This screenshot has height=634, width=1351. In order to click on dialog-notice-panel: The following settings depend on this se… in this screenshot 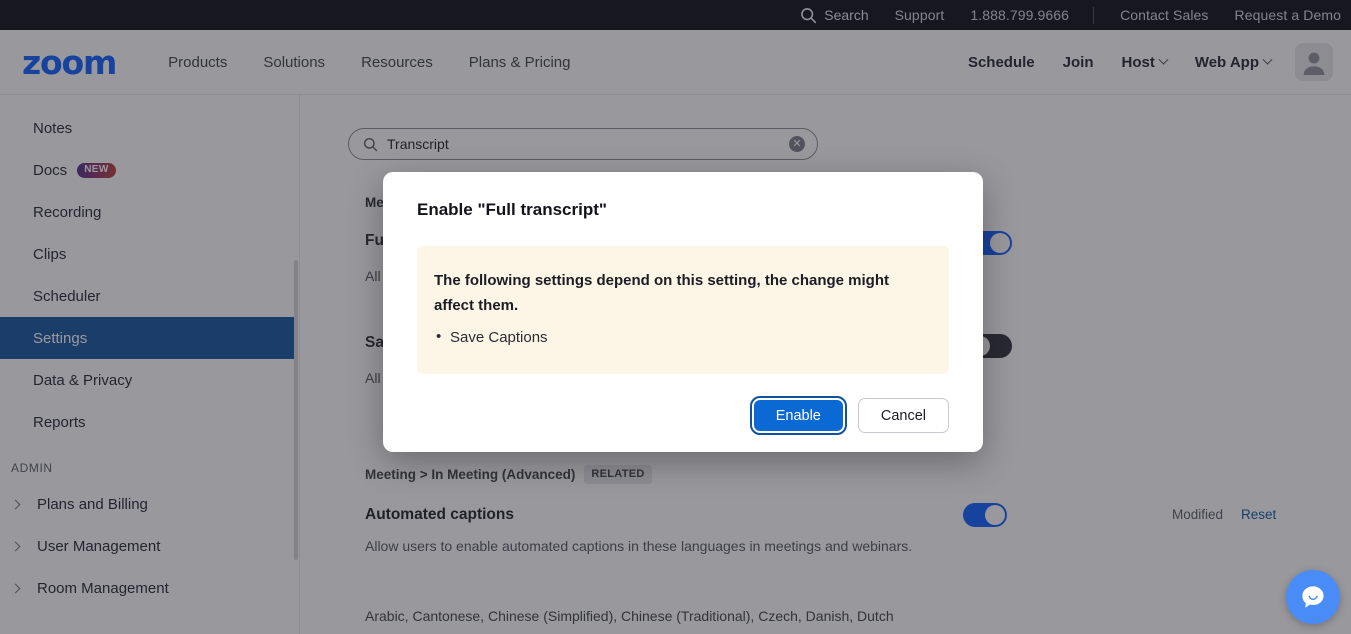, I will do `click(683, 310)`.